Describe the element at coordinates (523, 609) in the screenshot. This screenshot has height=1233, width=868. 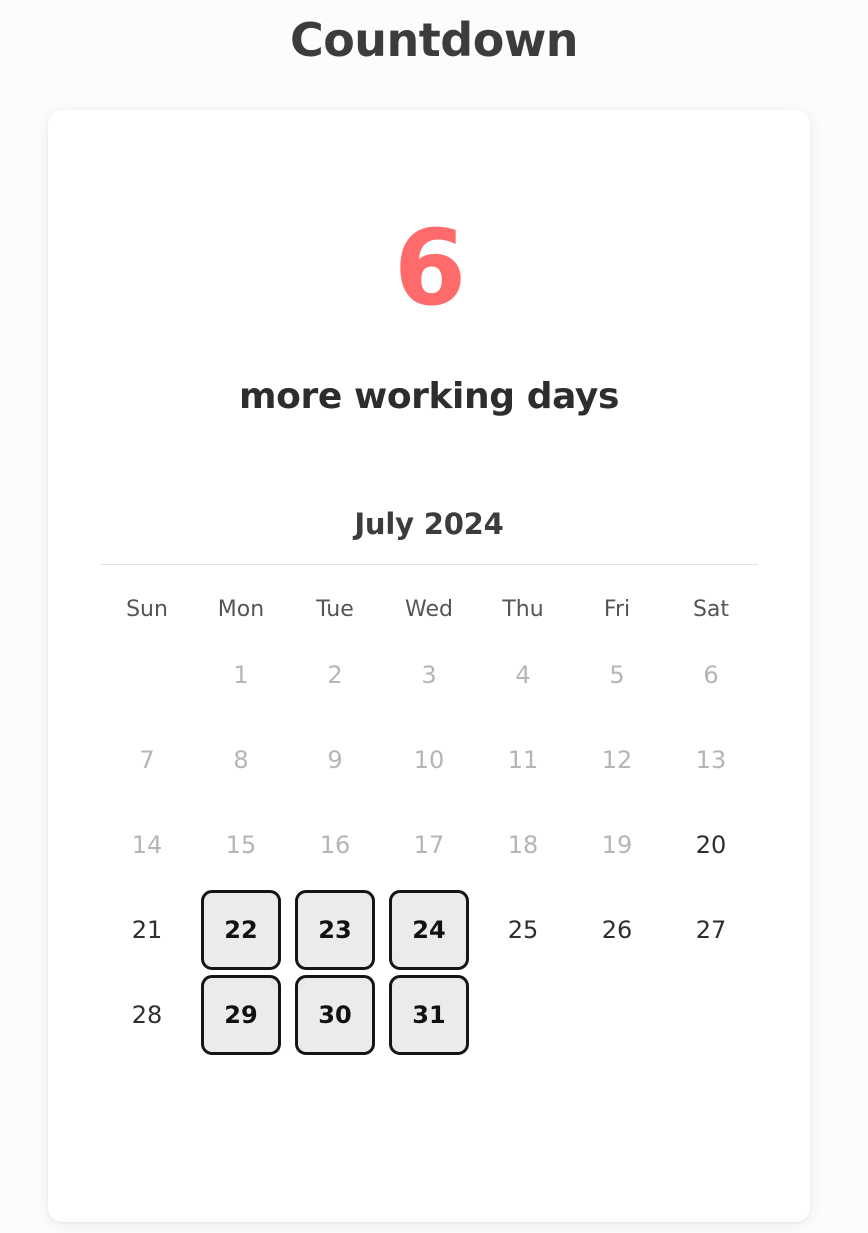
I see `weekday-header: Thu` at that location.